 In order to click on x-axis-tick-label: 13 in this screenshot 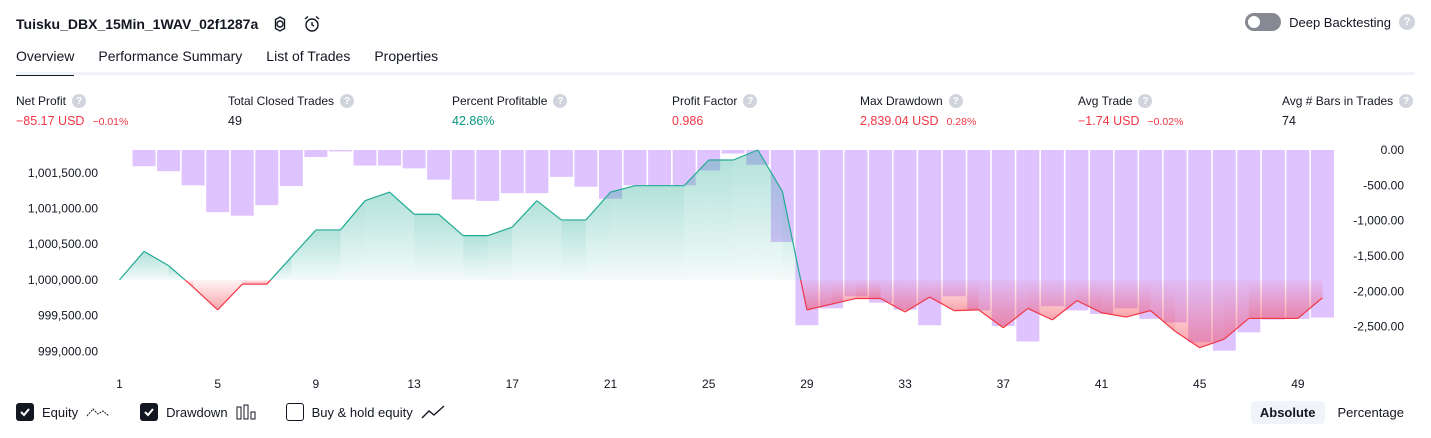, I will do `click(414, 384)`.